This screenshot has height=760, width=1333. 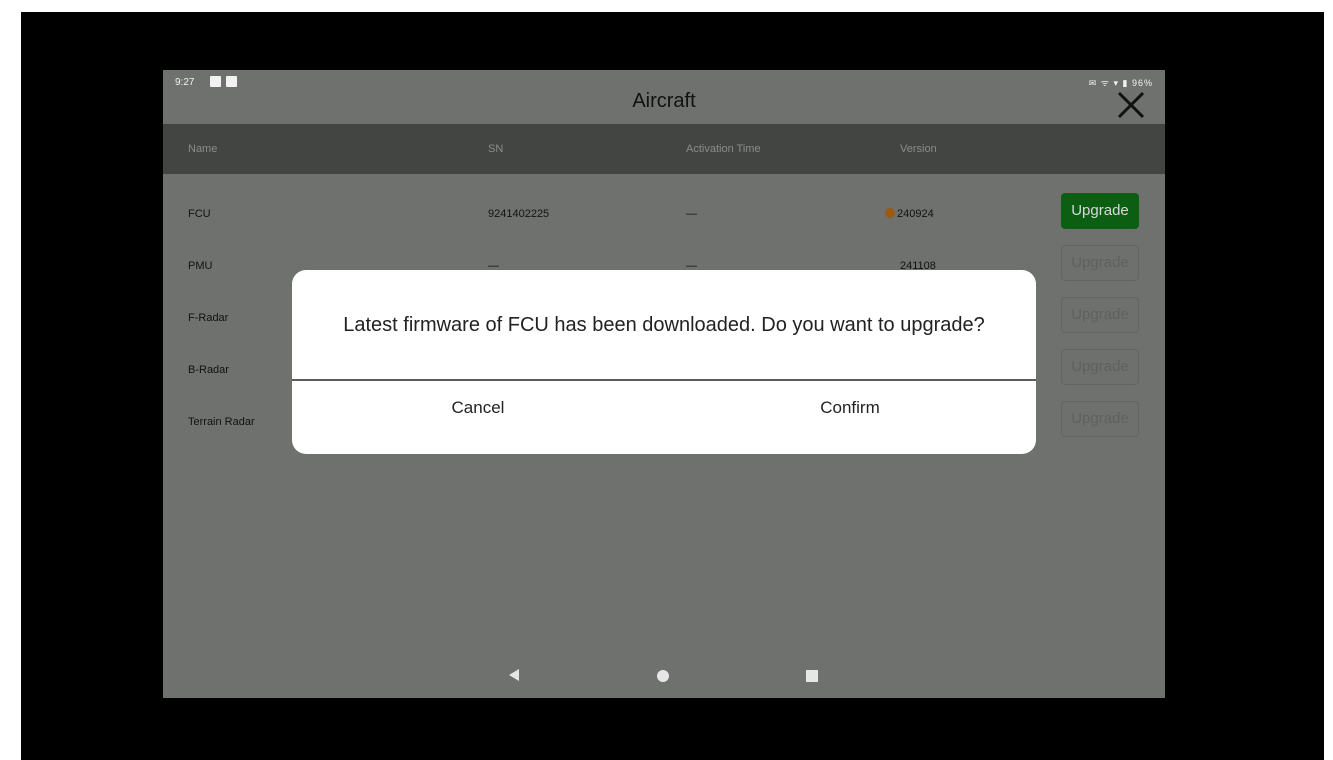 What do you see at coordinates (199, 214) in the screenshot?
I see `row-name: FCU` at bounding box center [199, 214].